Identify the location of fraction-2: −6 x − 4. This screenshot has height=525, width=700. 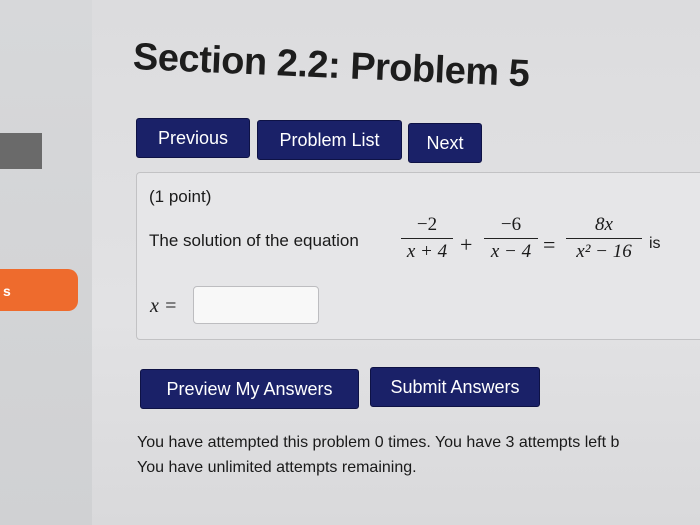
(511, 238).